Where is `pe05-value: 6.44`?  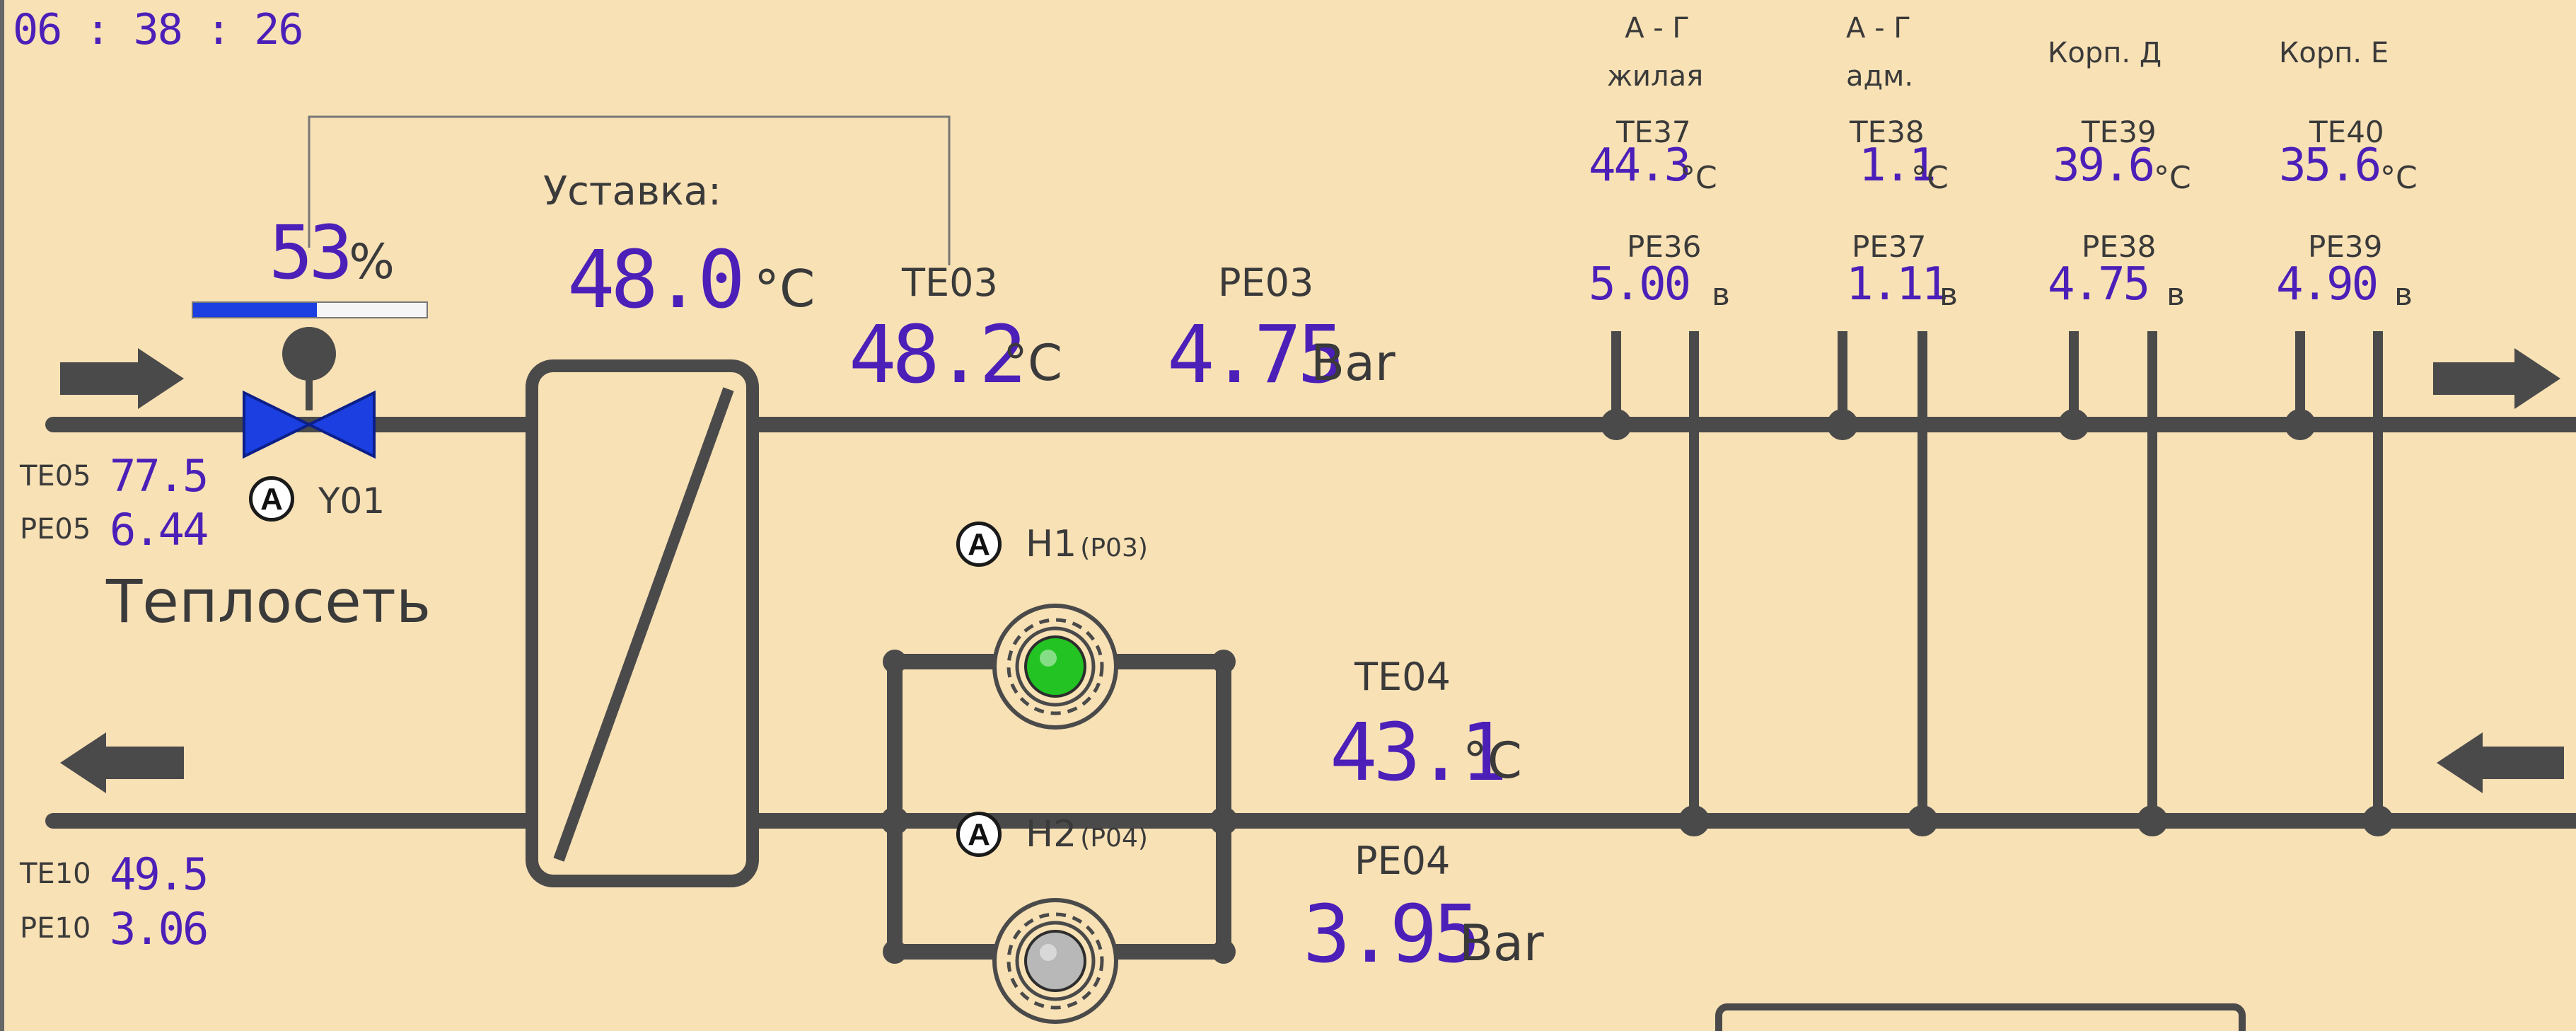 pe05-value: 6.44 is located at coordinates (159, 529).